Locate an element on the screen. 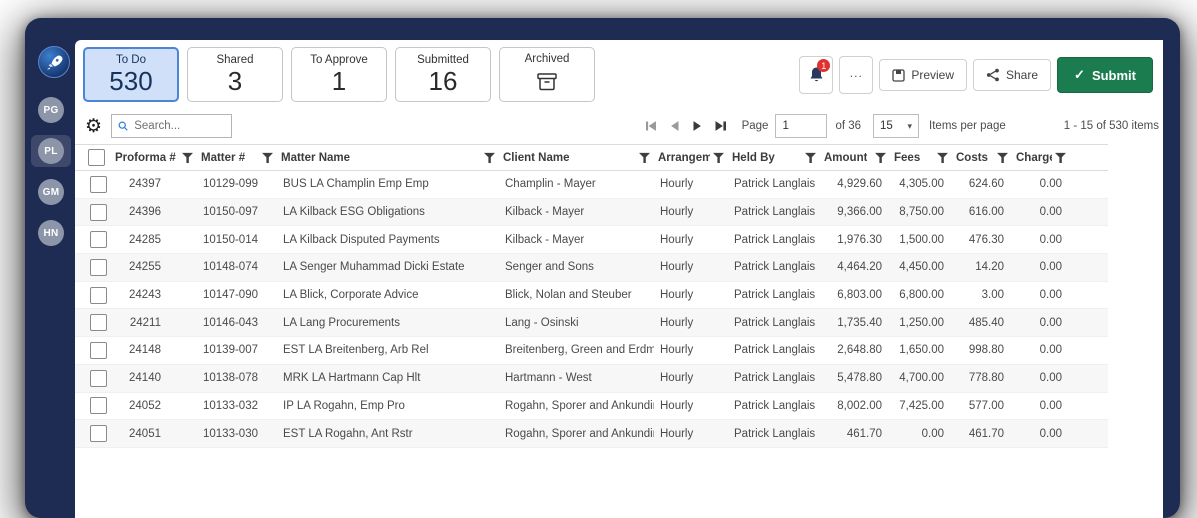 Image resolution: width=1197 pixels, height=518 pixels. select-all-checkbox is located at coordinates (96, 157).